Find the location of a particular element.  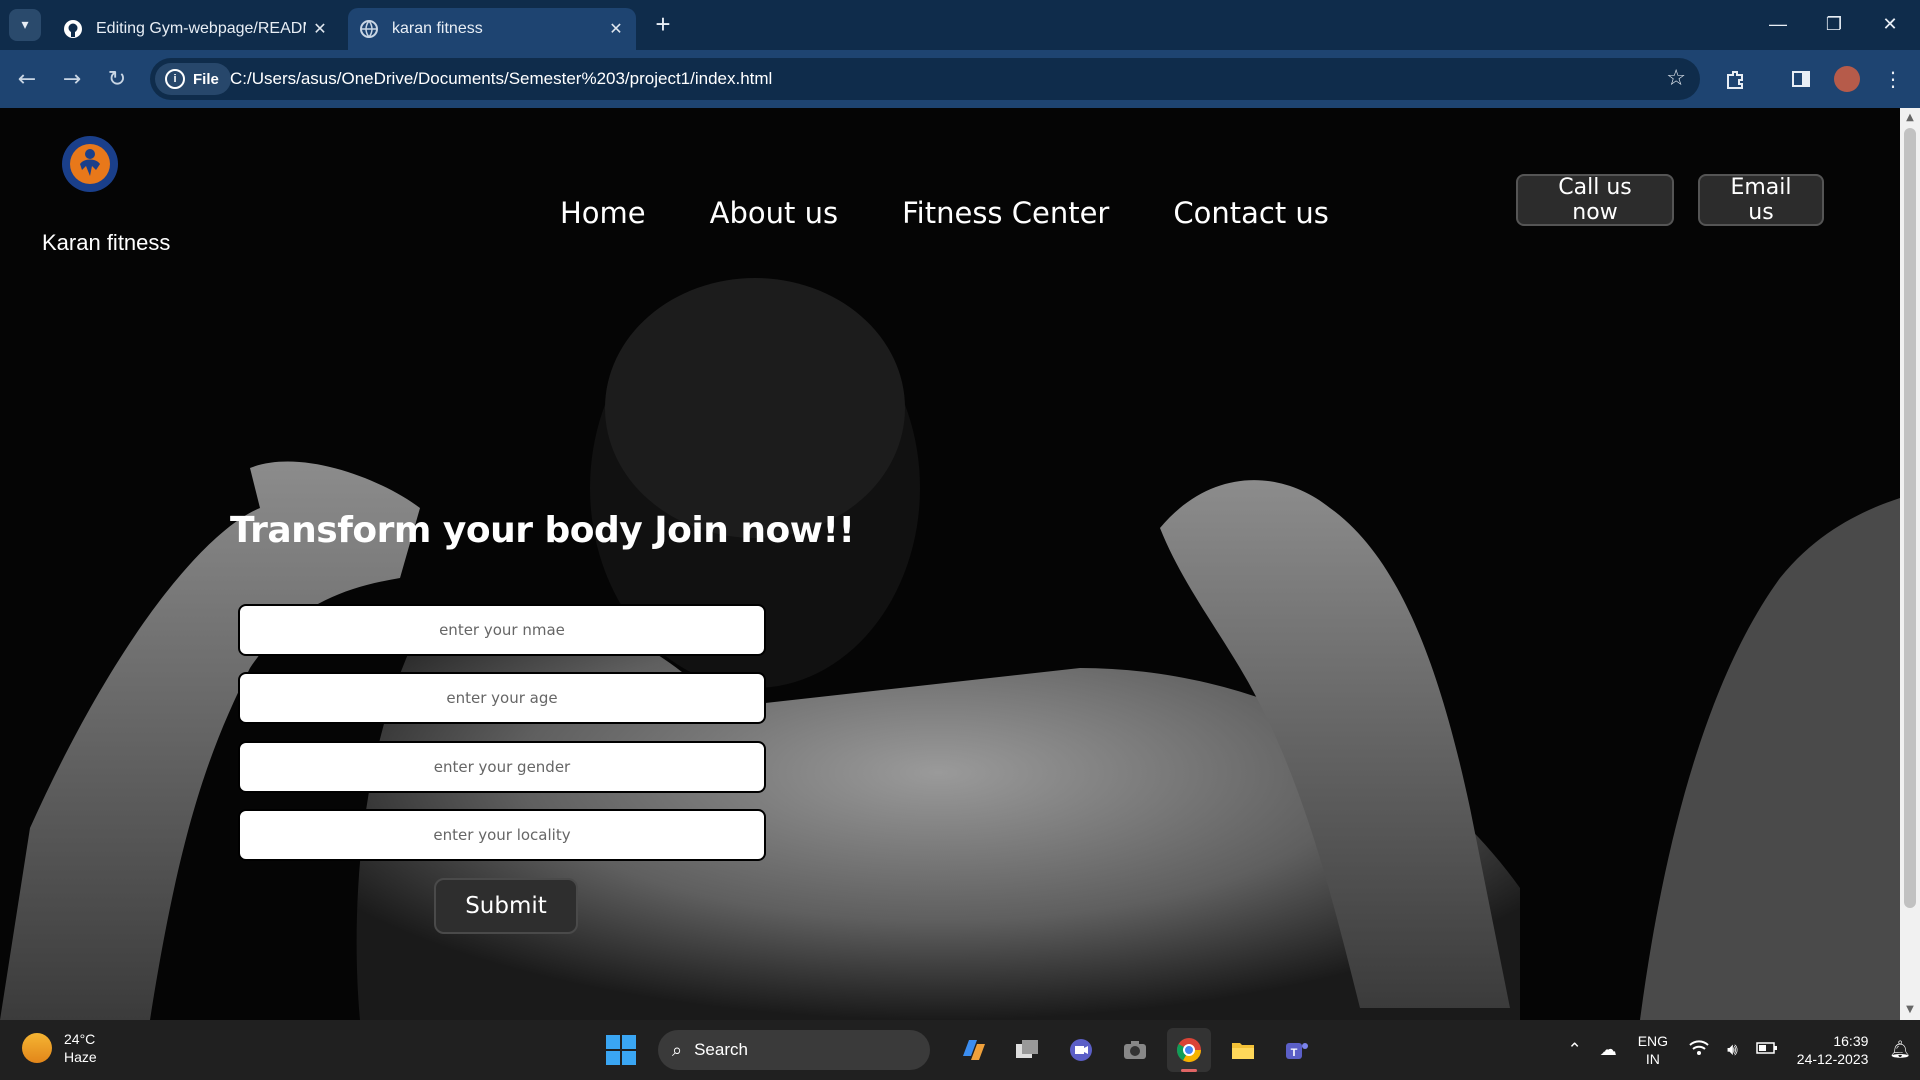

age-field is located at coordinates (502, 698).